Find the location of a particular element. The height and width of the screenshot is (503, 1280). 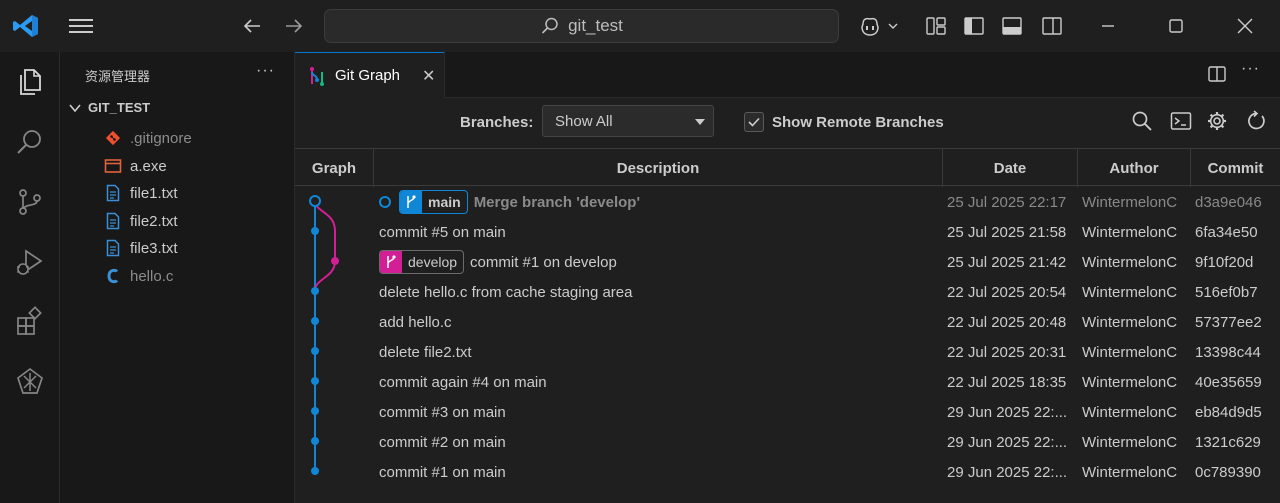

branch-label-main: main is located at coordinates (433, 202).